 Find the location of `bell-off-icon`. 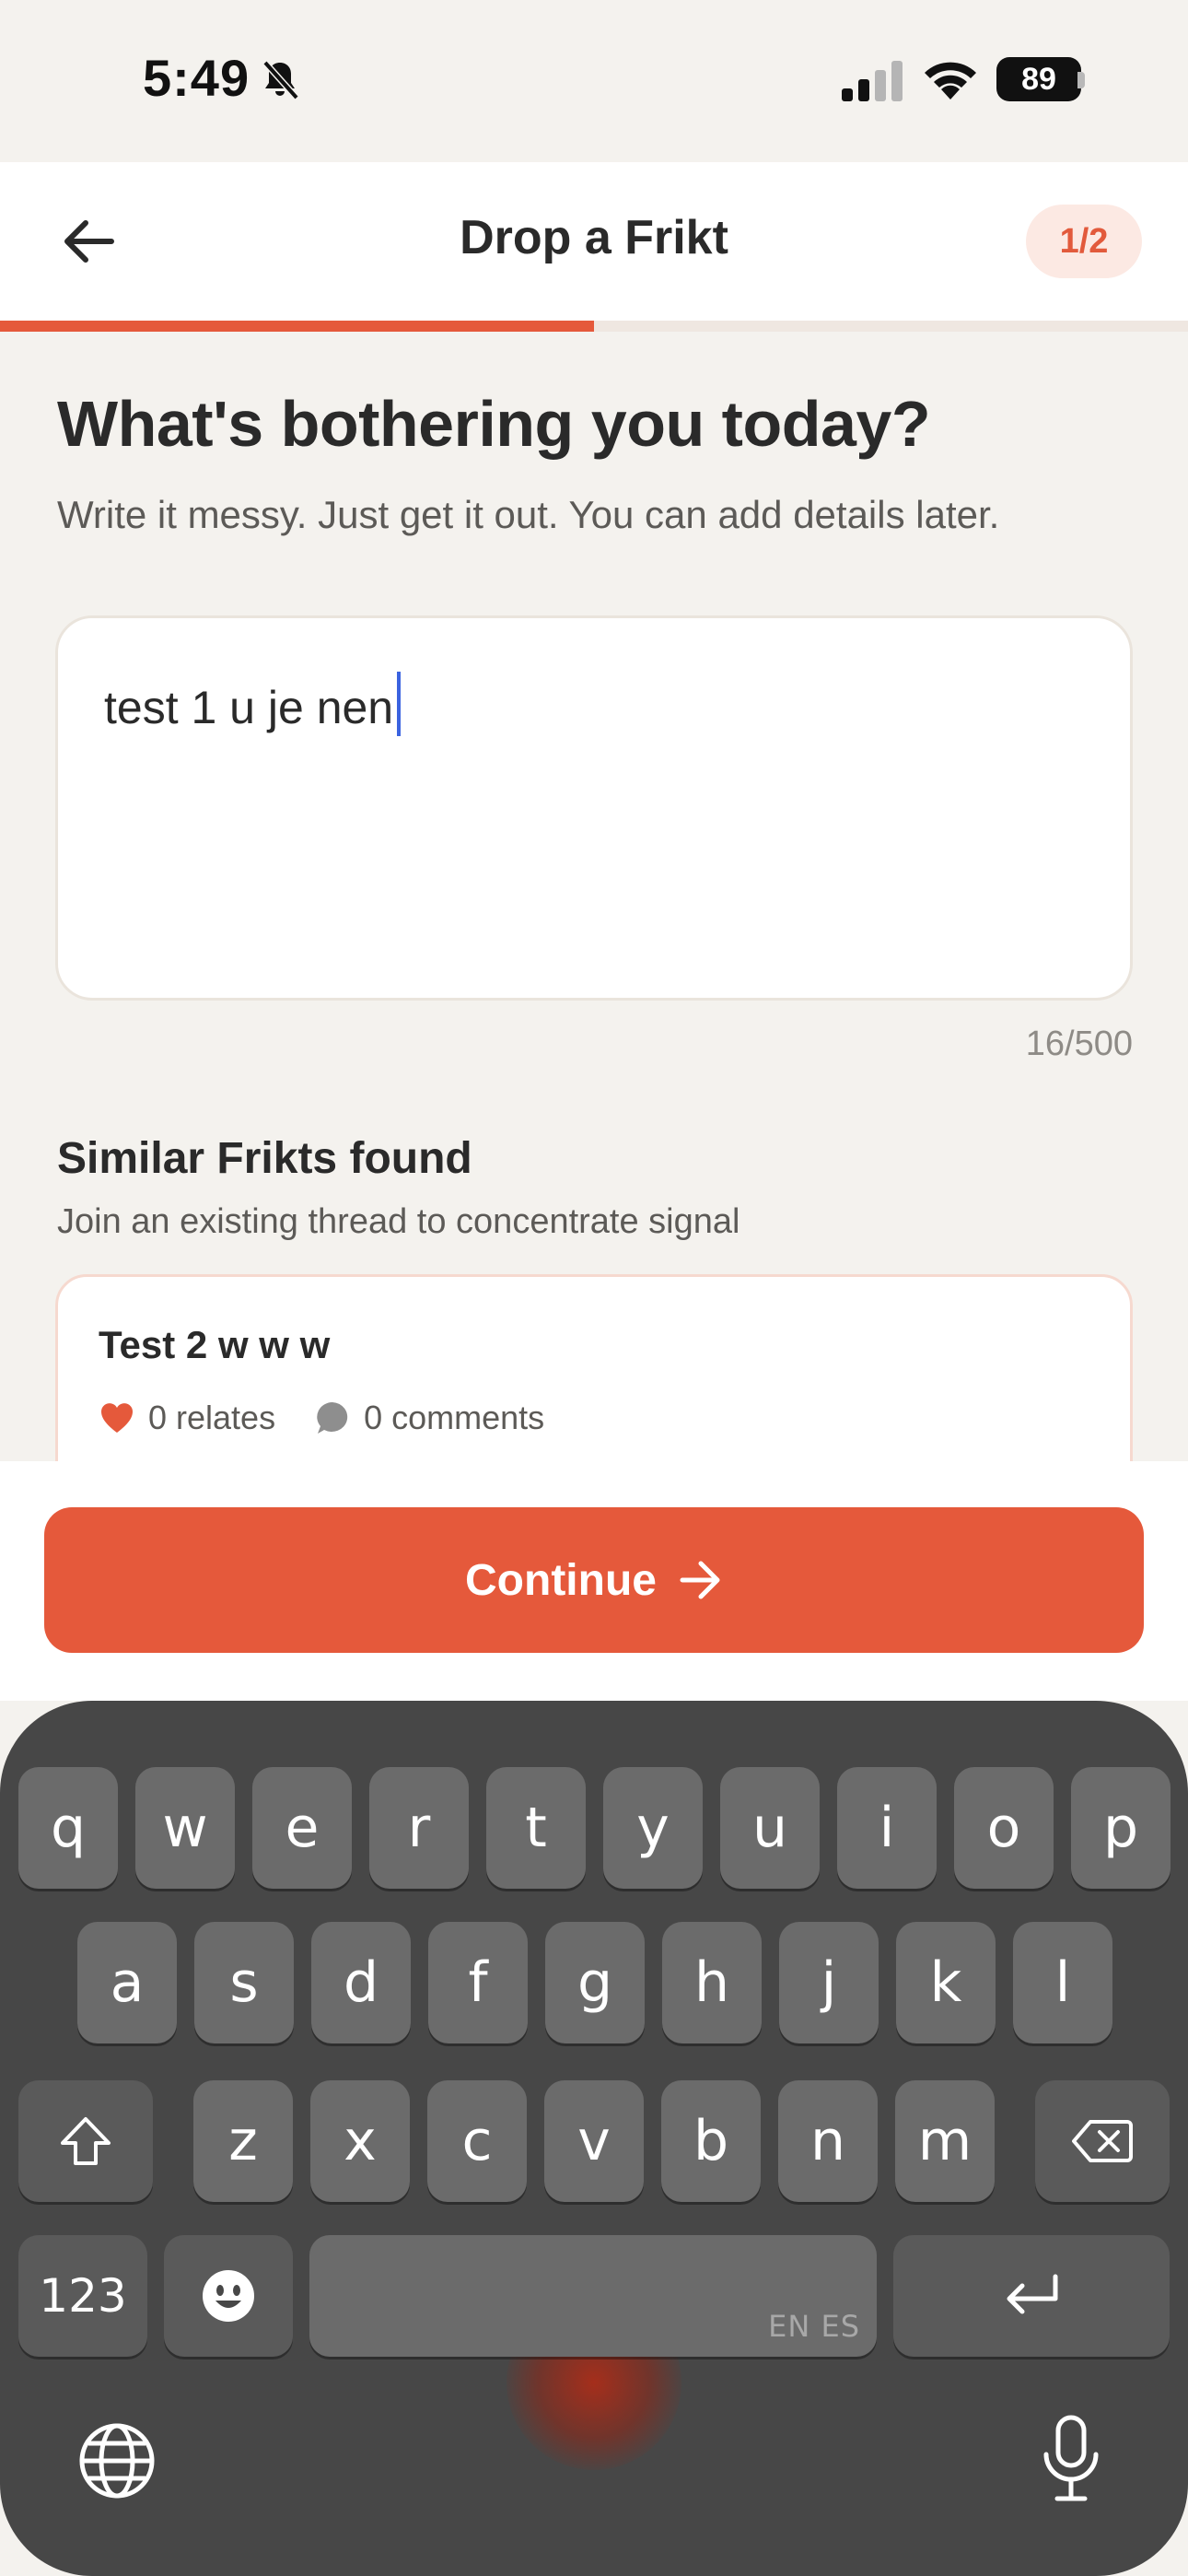

bell-off-icon is located at coordinates (280, 80).